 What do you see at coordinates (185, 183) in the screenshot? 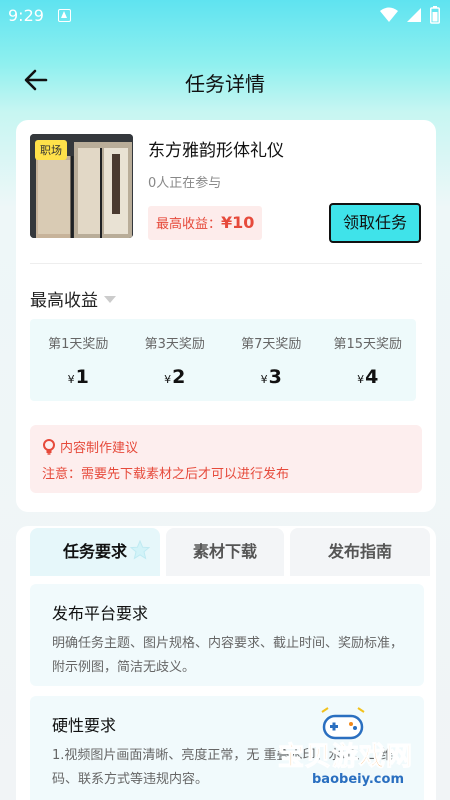
I see `participant-count: 0人正在参与` at bounding box center [185, 183].